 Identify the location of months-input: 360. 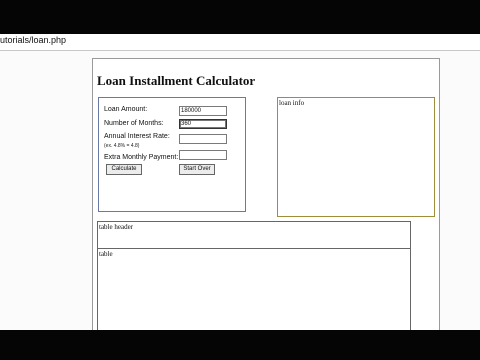
(203, 124).